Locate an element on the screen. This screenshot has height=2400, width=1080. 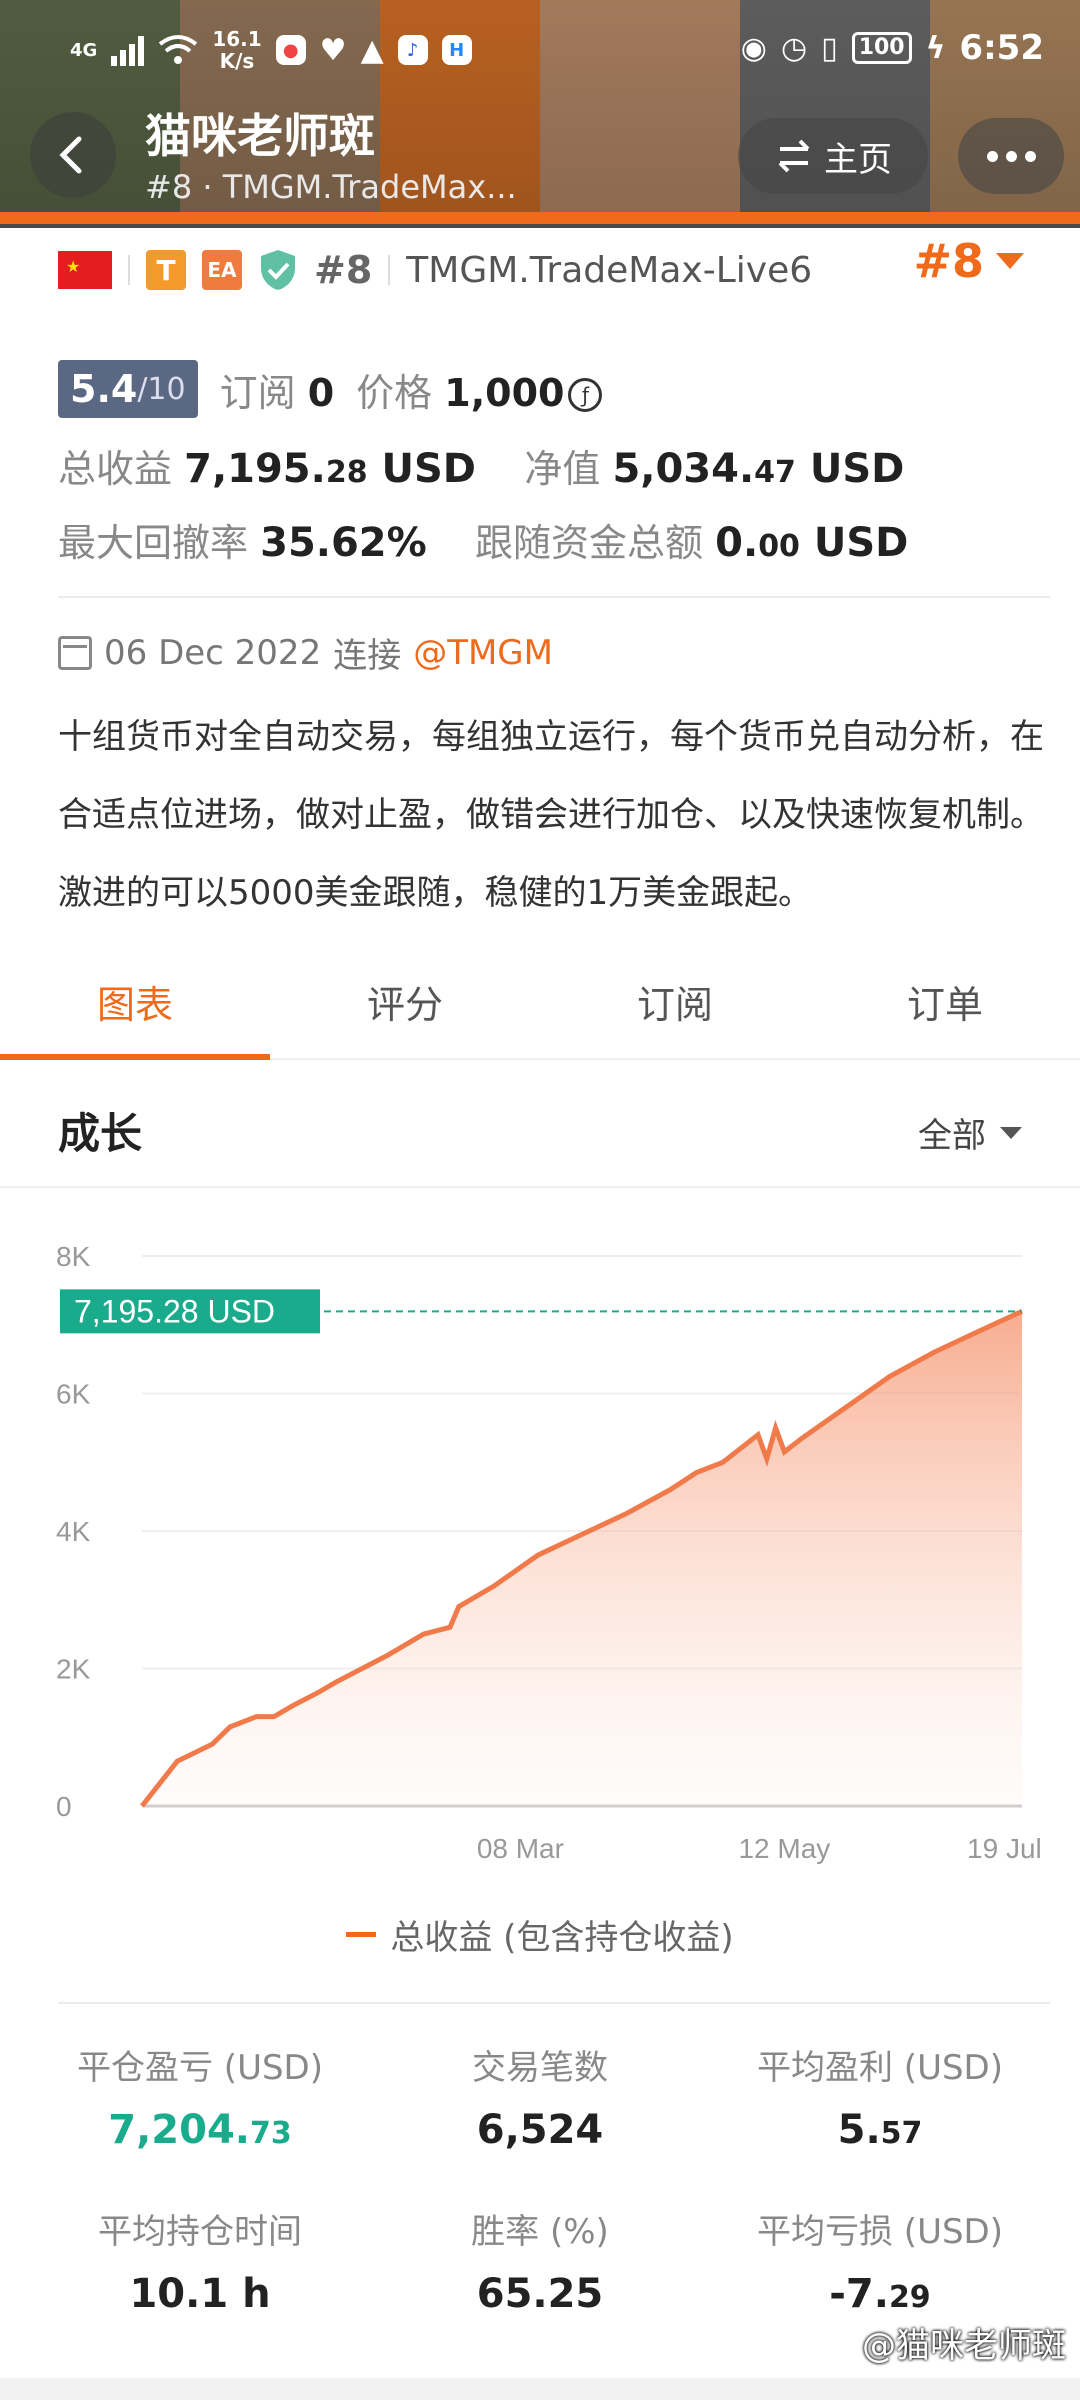
summary-dec: 57 is located at coordinates (901, 2133).